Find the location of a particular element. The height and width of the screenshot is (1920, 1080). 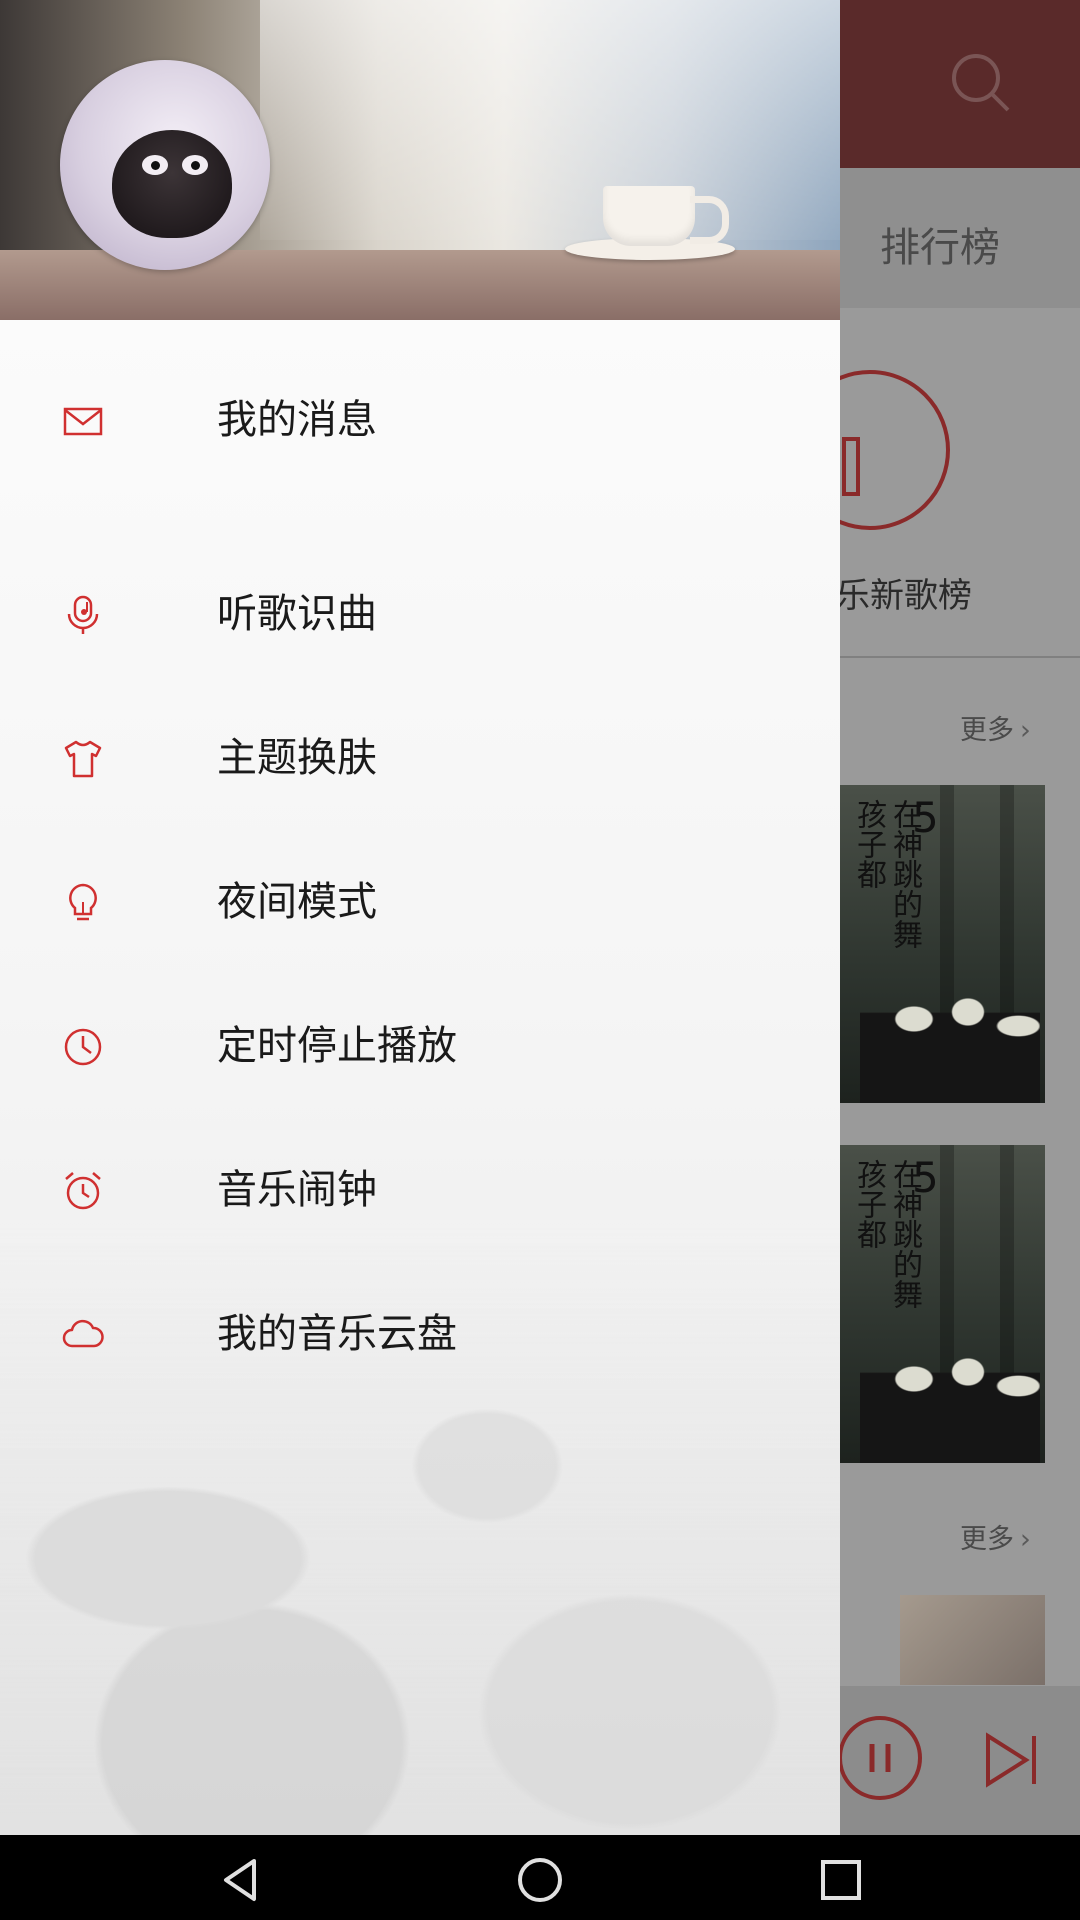

recents-icon is located at coordinates (841, 1880).